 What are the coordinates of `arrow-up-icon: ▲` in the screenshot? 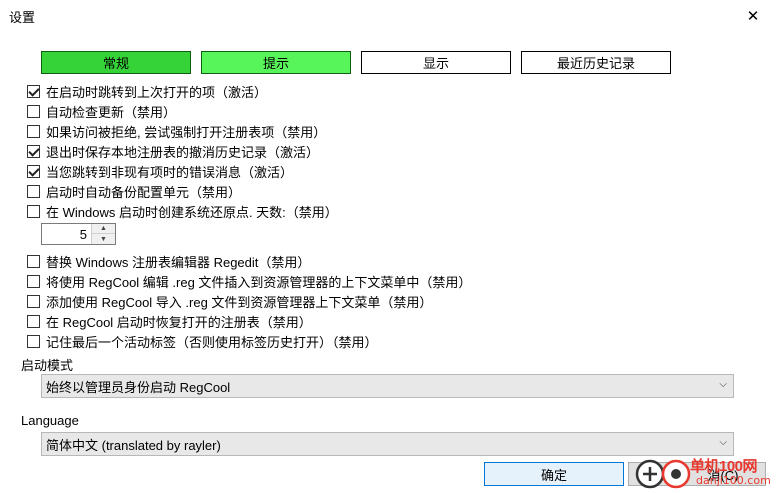 It's located at (103, 228).